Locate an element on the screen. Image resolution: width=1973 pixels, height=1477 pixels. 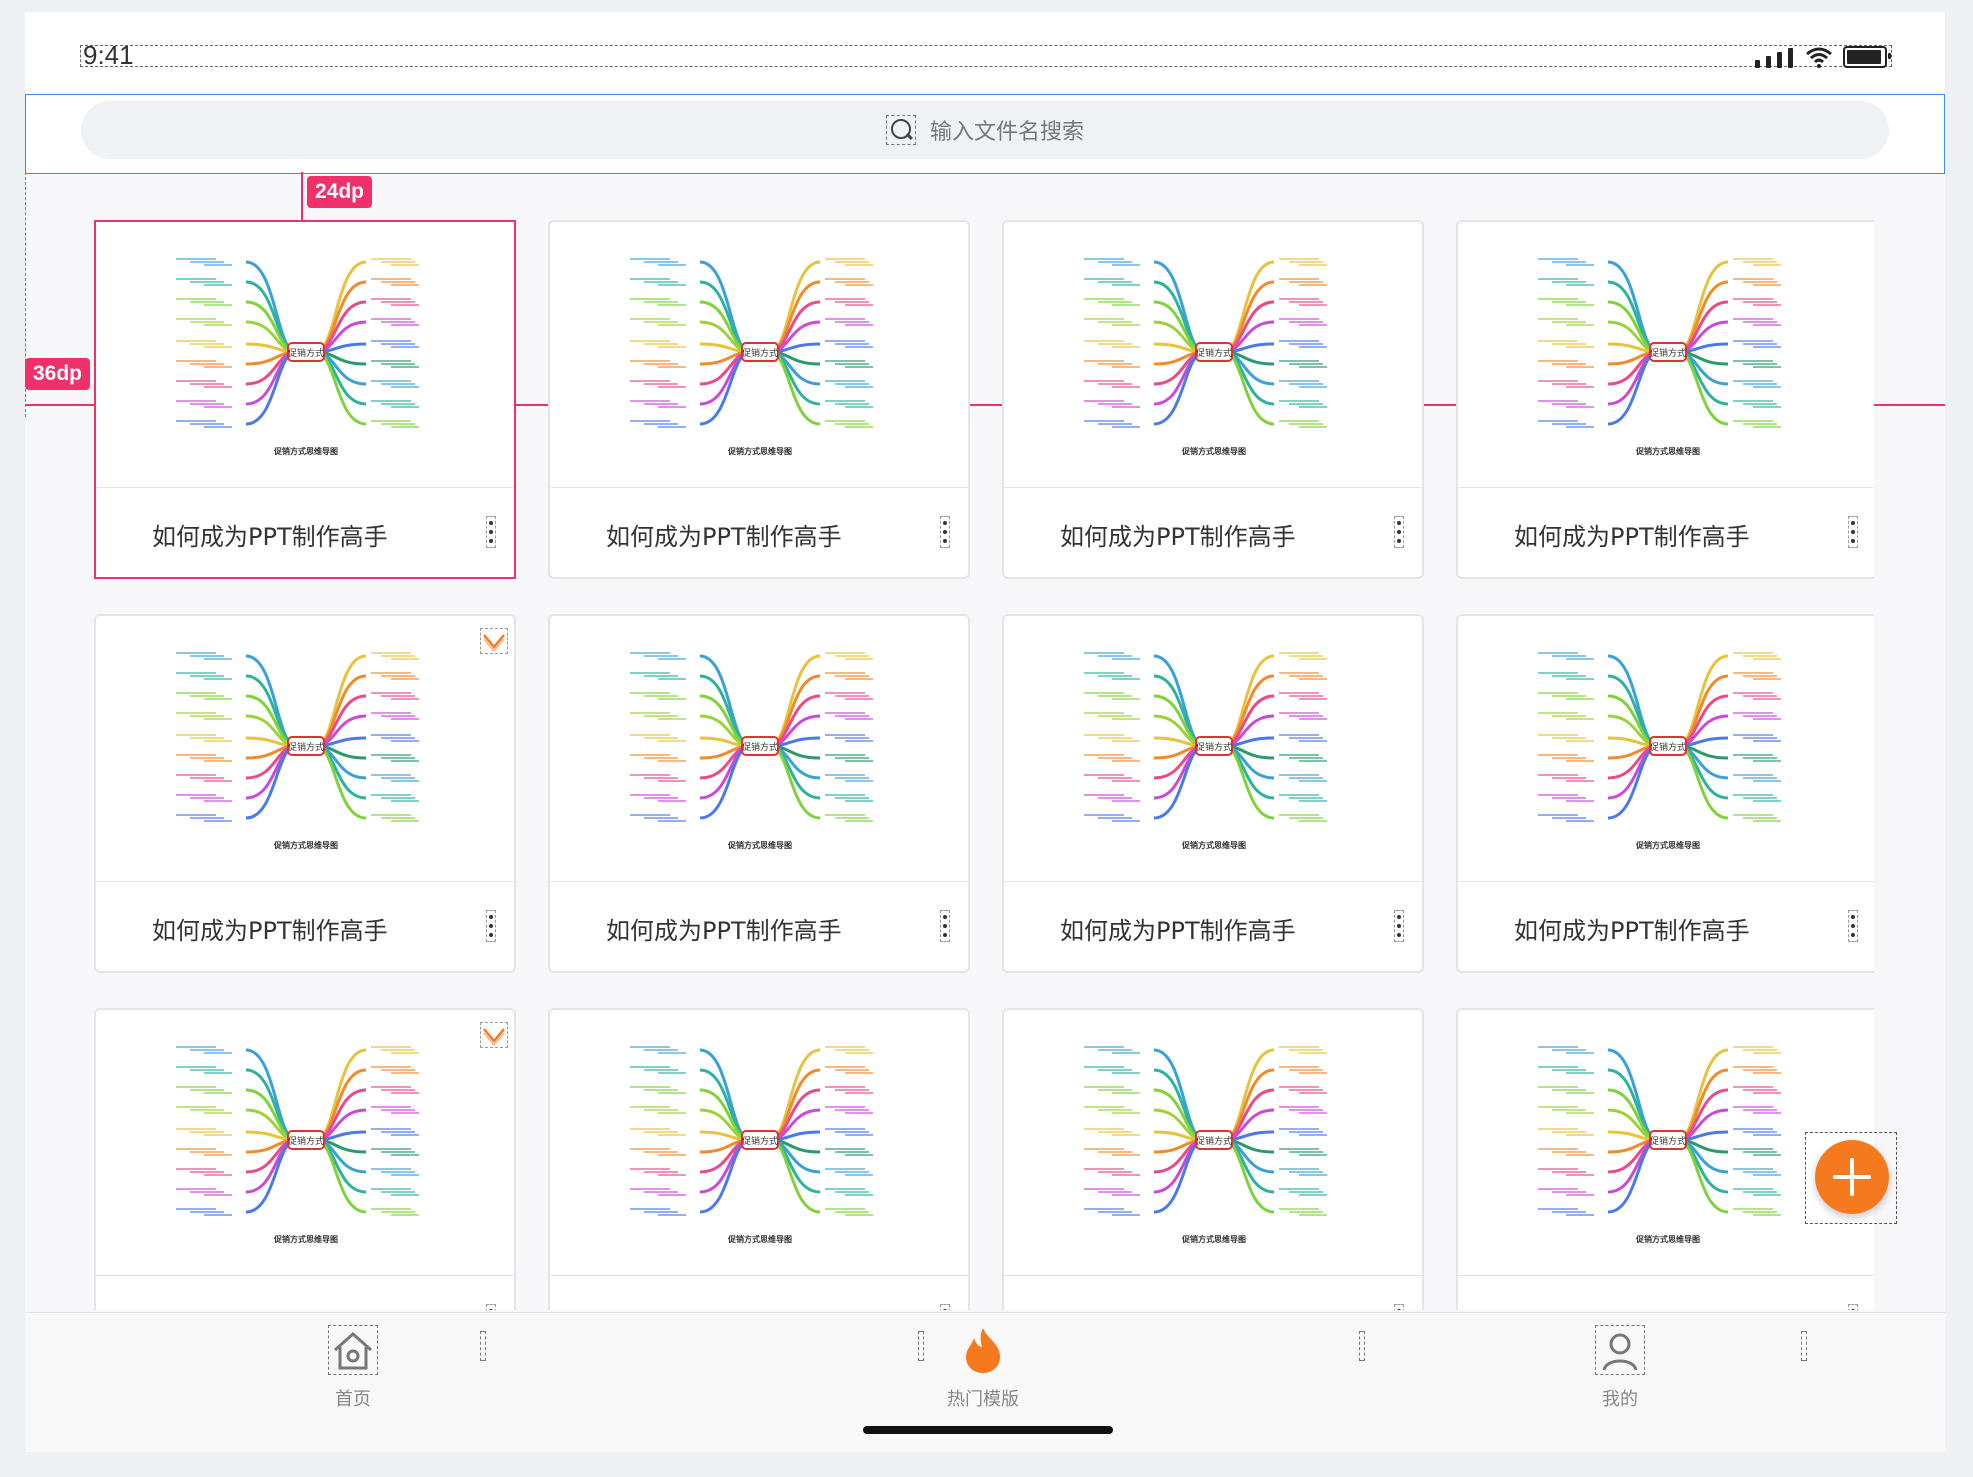
nav-hot-templates: 热门模版 is located at coordinates (983, 1368).